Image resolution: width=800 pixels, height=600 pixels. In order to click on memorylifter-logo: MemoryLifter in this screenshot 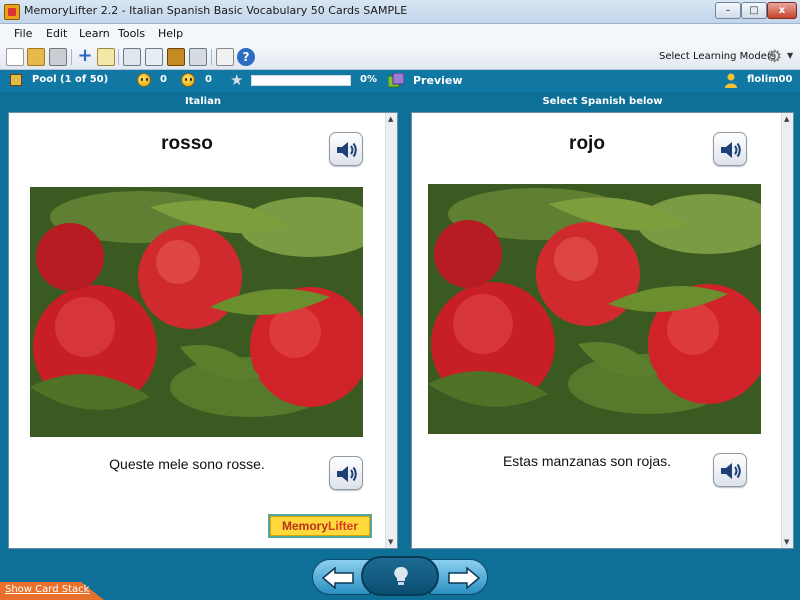, I will do `click(320, 526)`.